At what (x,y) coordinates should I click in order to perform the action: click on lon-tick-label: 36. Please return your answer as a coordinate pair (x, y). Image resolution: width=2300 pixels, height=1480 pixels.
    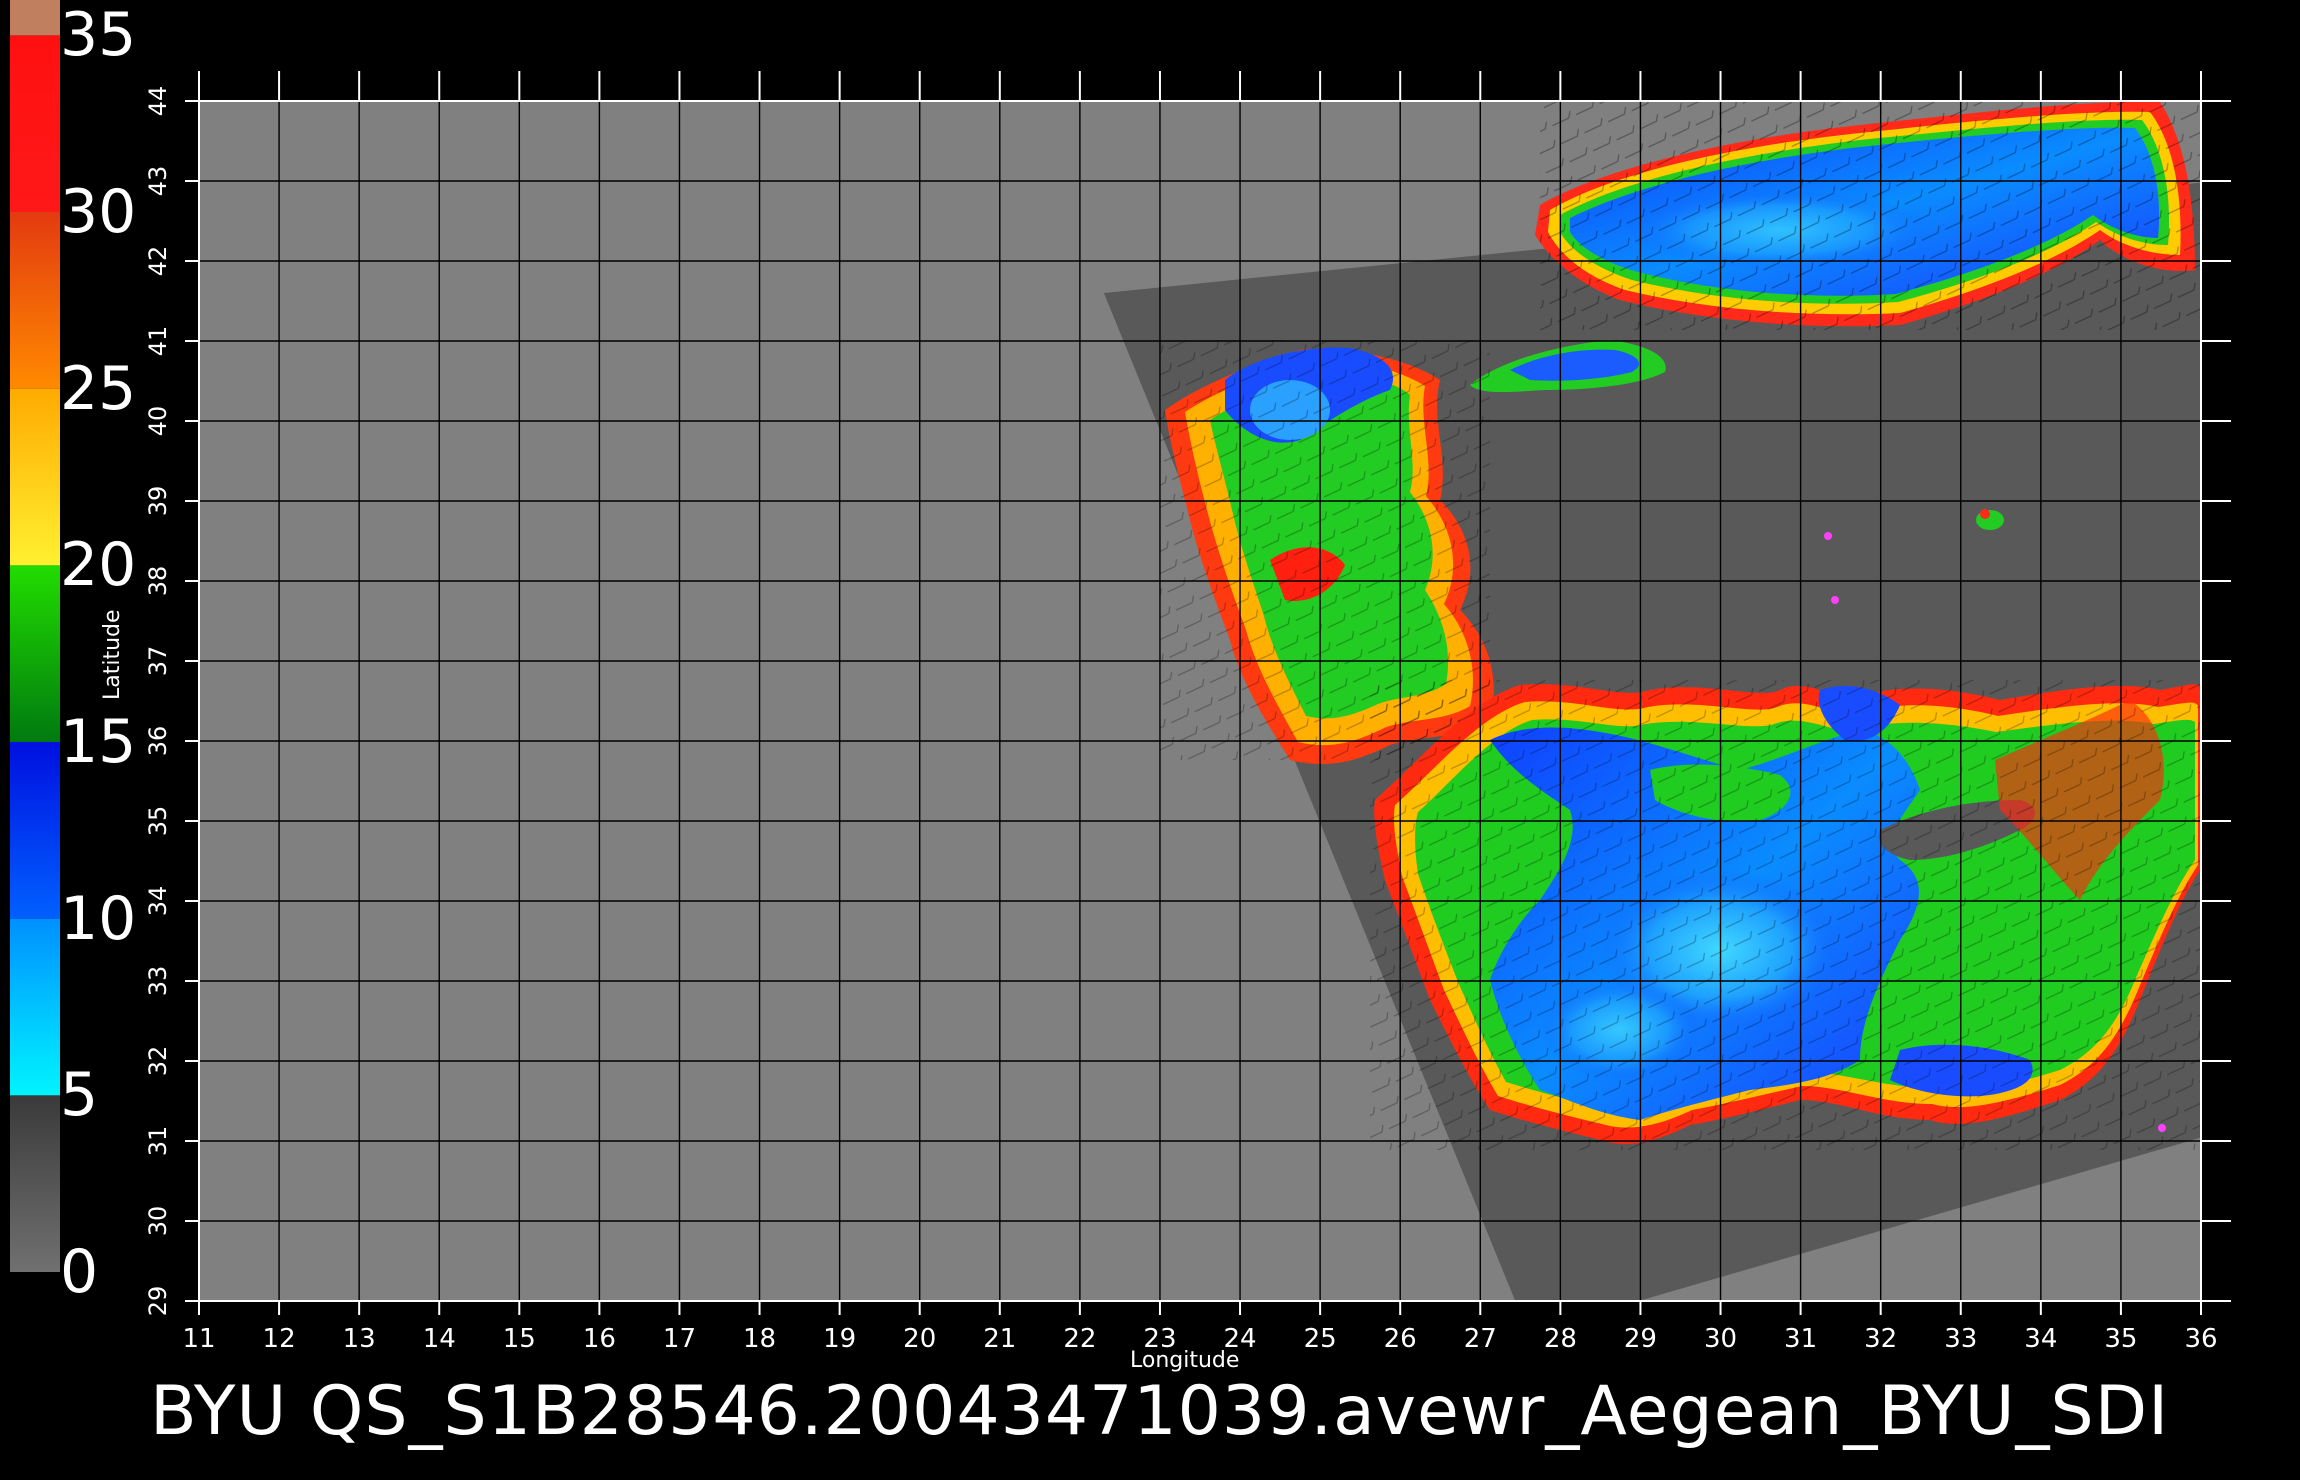
    Looking at the image, I should click on (2200, 1339).